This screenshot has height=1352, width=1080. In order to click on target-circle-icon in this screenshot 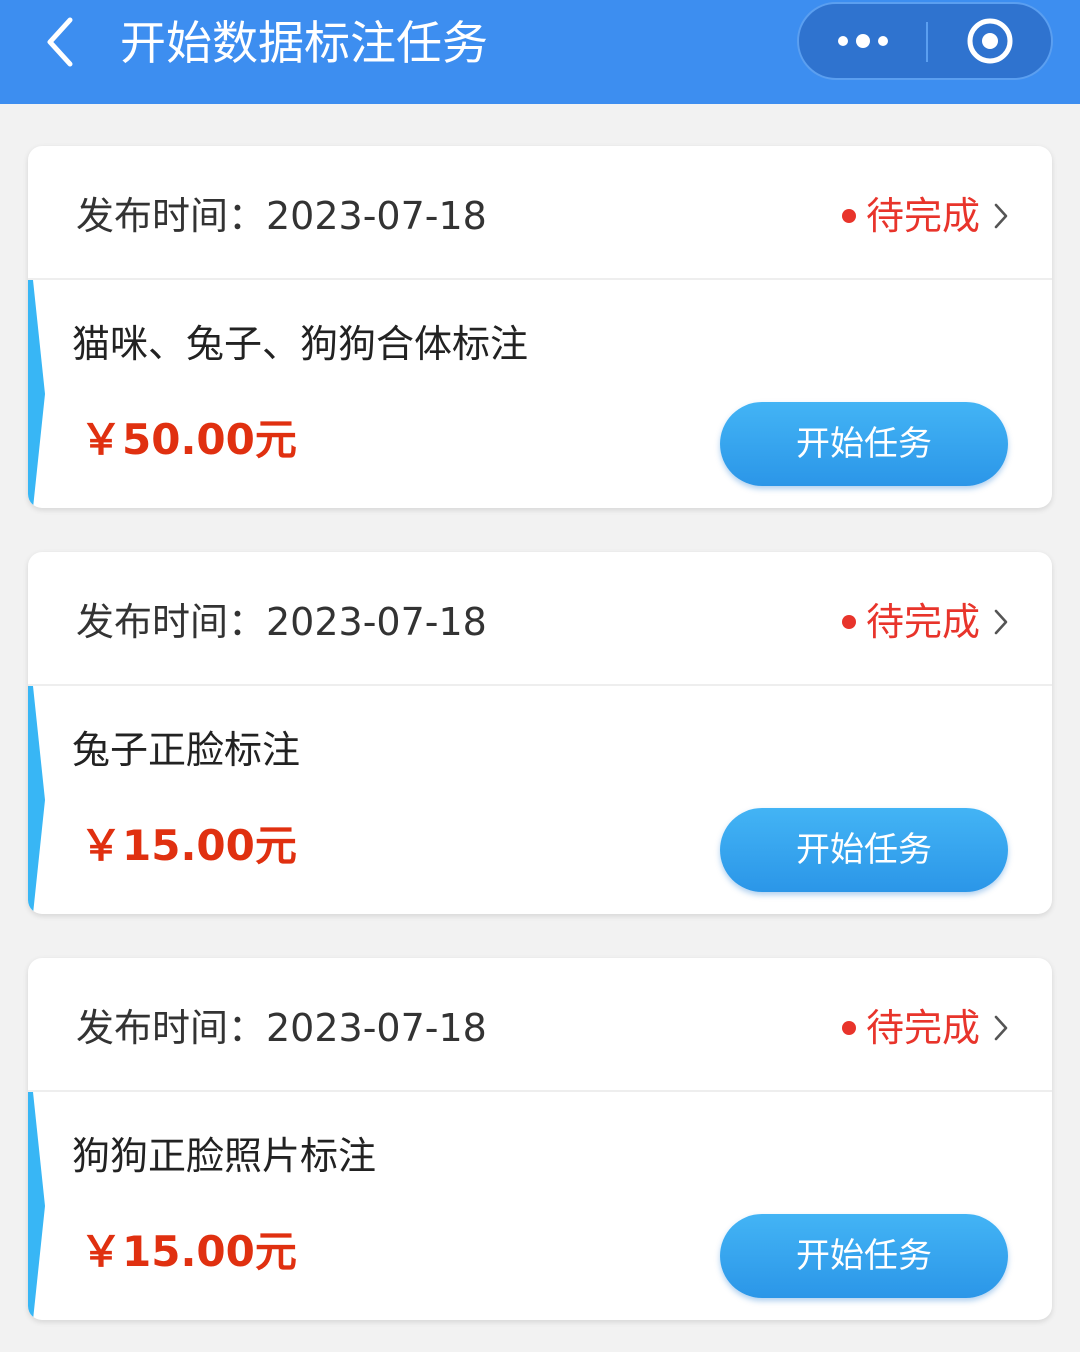, I will do `click(989, 41)`.